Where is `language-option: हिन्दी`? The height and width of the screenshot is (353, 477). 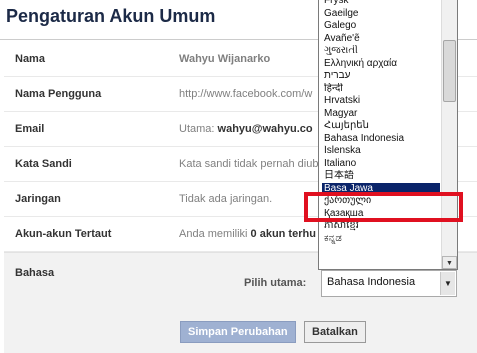 language-option: हिन्दी is located at coordinates (381, 89).